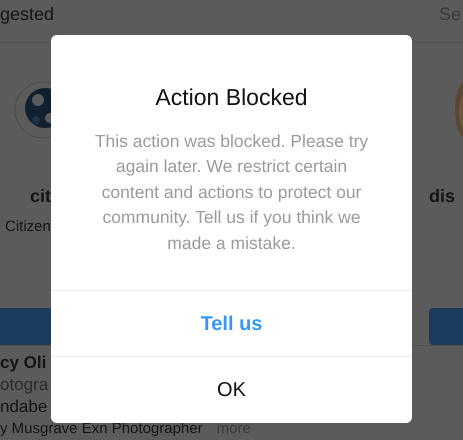 The height and width of the screenshot is (440, 463). Describe the element at coordinates (40, 196) in the screenshot. I see `suggestion-name: cit` at that location.